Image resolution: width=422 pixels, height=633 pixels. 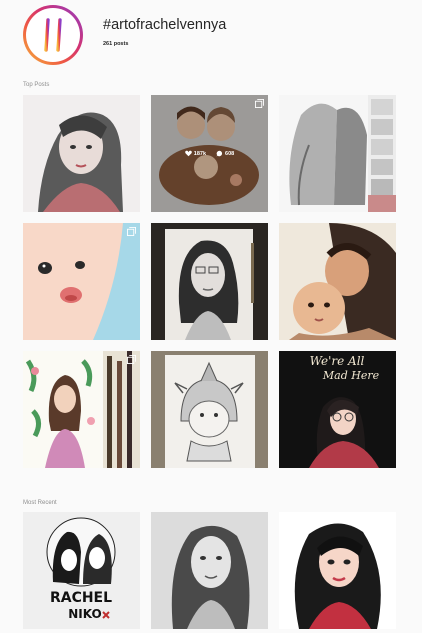 I want to click on post-stats-overlay: 187k 608, so click(x=209, y=153).